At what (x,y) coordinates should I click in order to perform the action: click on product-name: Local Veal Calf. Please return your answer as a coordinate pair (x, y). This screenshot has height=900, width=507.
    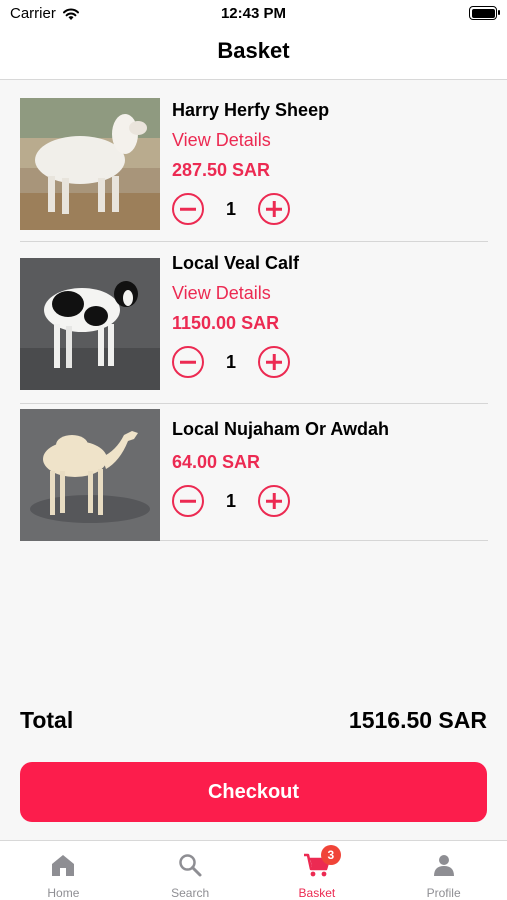
    Looking at the image, I should click on (236, 263).